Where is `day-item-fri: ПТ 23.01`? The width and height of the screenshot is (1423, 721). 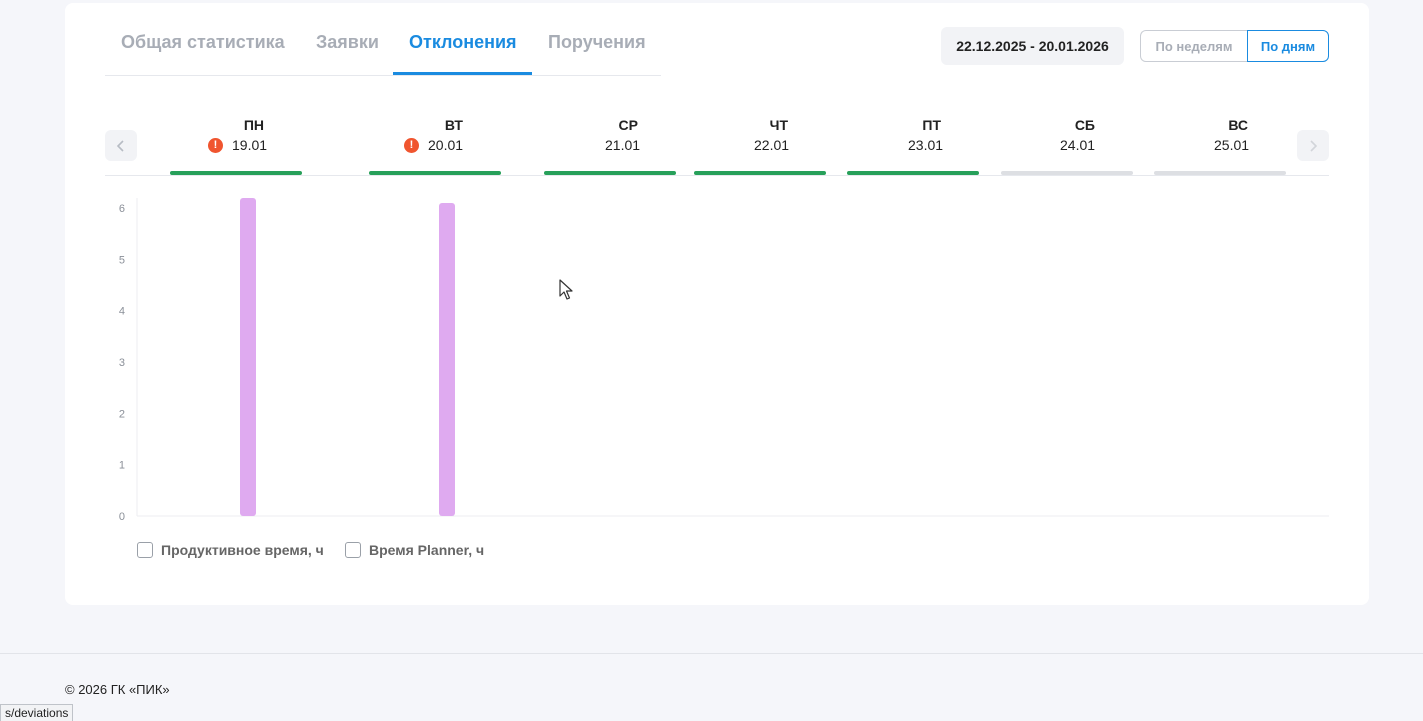 day-item-fri: ПТ 23.01 is located at coordinates (913, 139).